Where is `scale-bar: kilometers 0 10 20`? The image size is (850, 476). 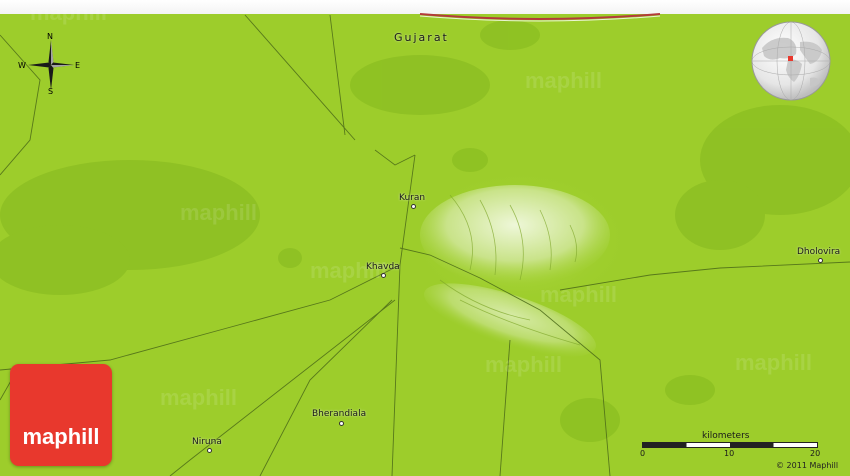 scale-bar: kilometers 0 10 20 is located at coordinates (730, 446).